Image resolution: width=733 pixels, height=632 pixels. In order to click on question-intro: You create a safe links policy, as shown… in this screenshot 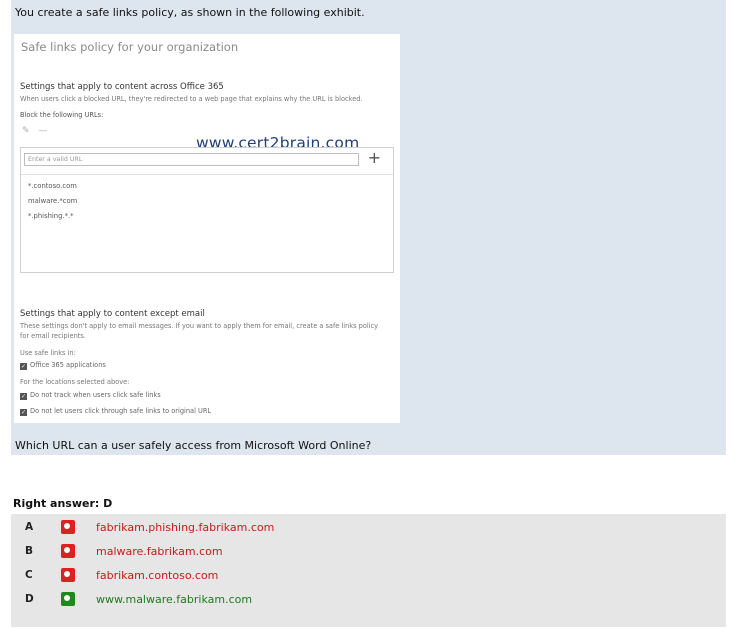, I will do `click(190, 12)`.